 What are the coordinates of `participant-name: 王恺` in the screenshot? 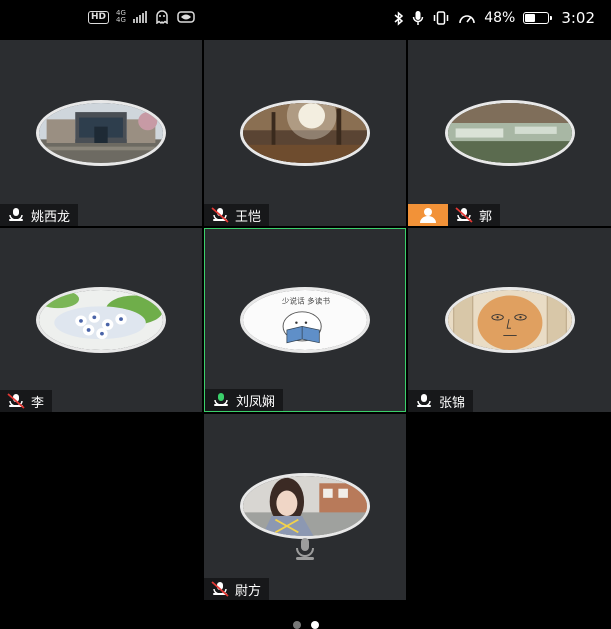 It's located at (248, 217).